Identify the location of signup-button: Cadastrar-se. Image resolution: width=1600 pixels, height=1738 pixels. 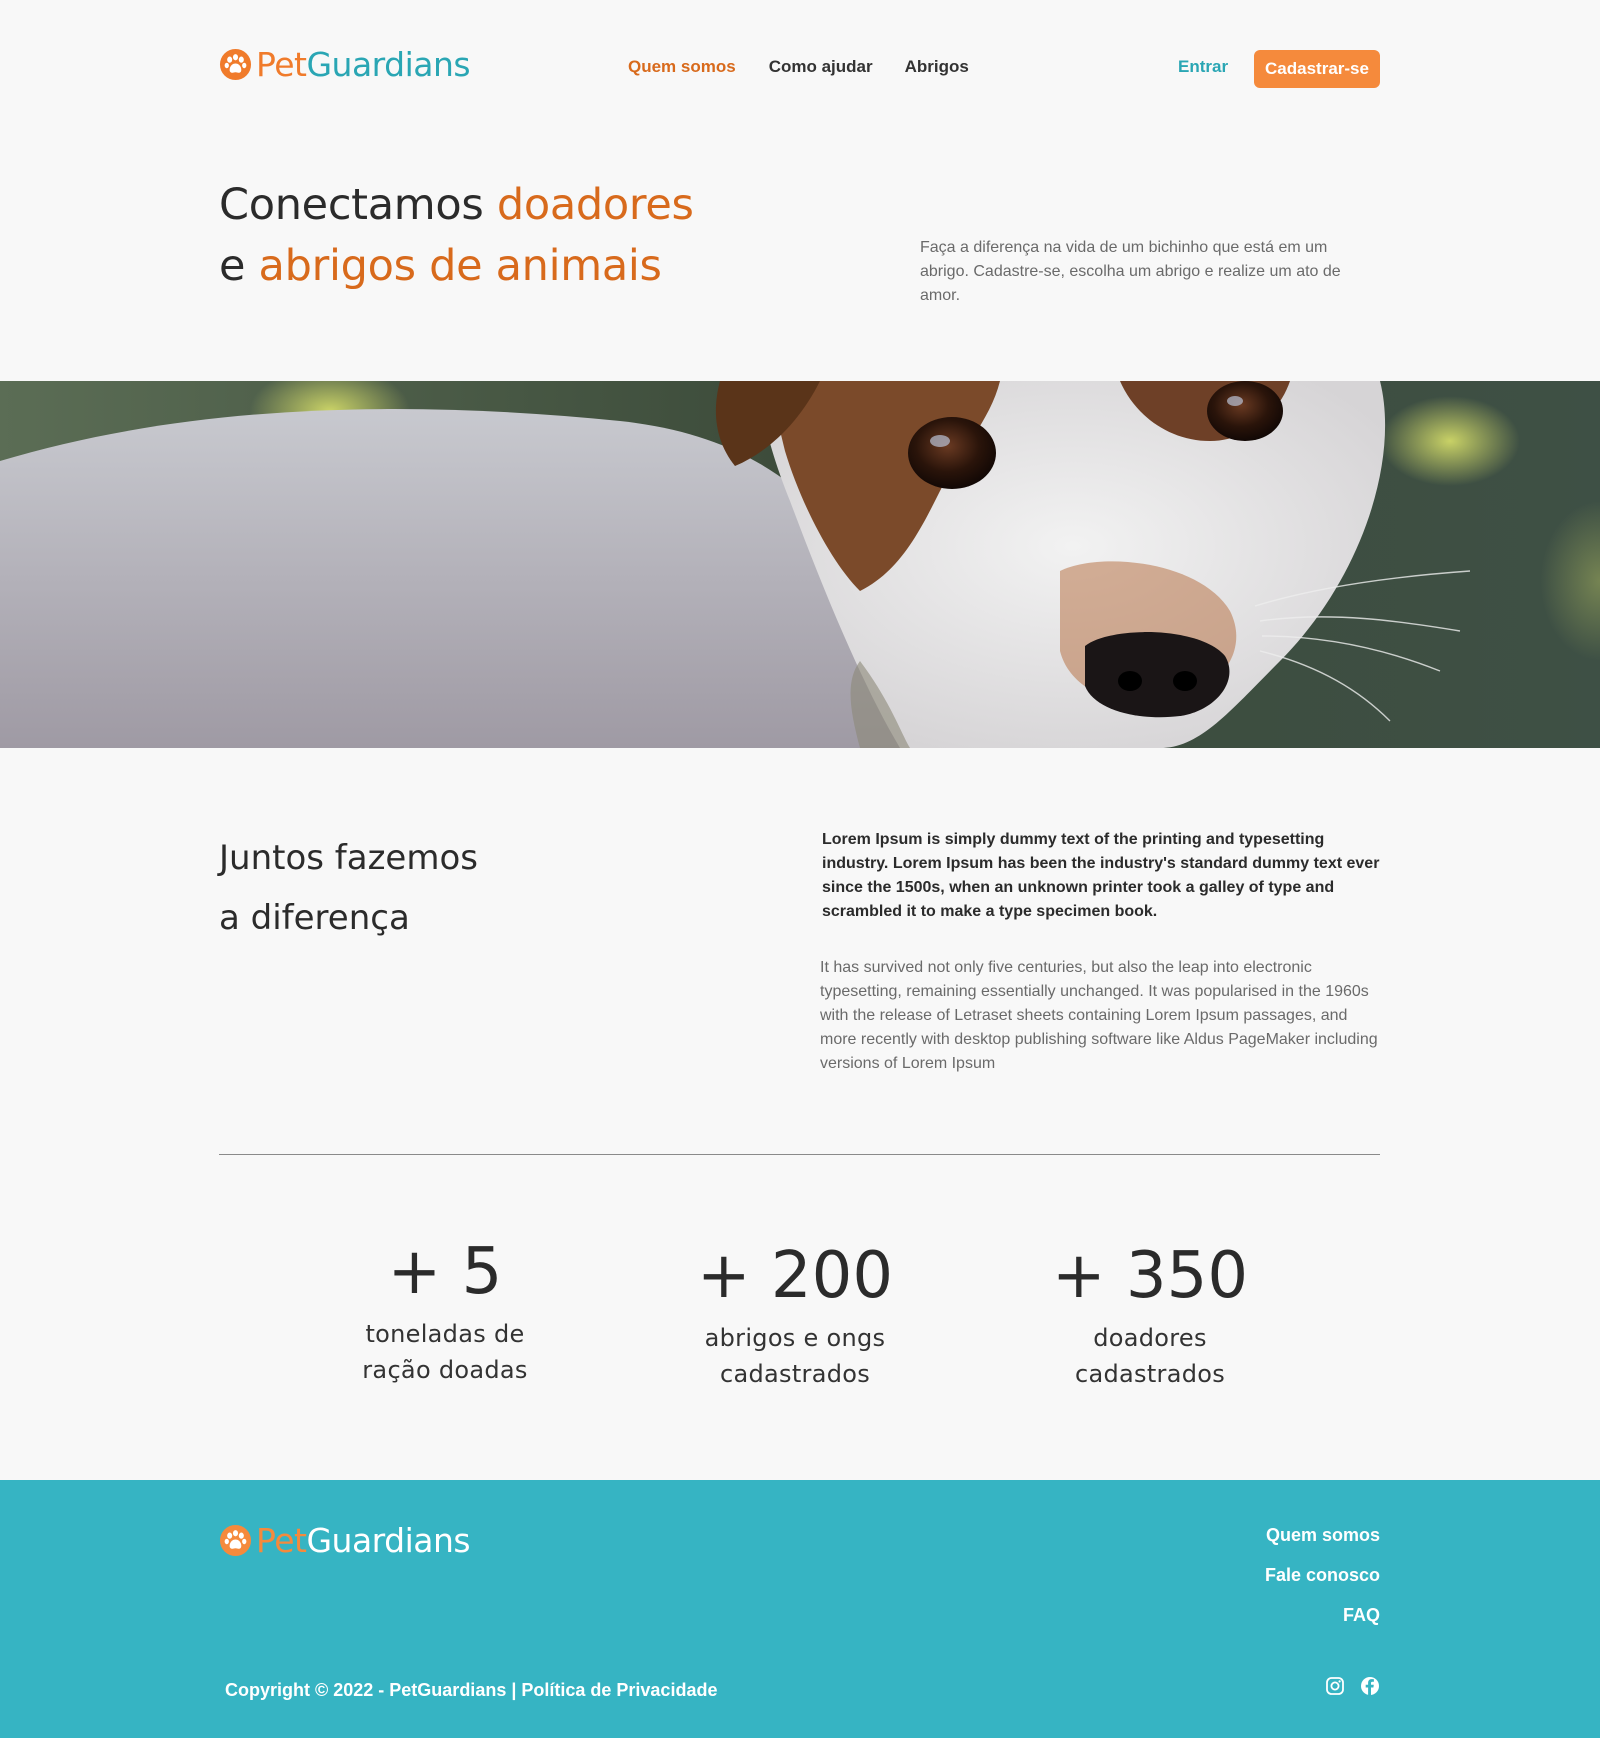
(1317, 69).